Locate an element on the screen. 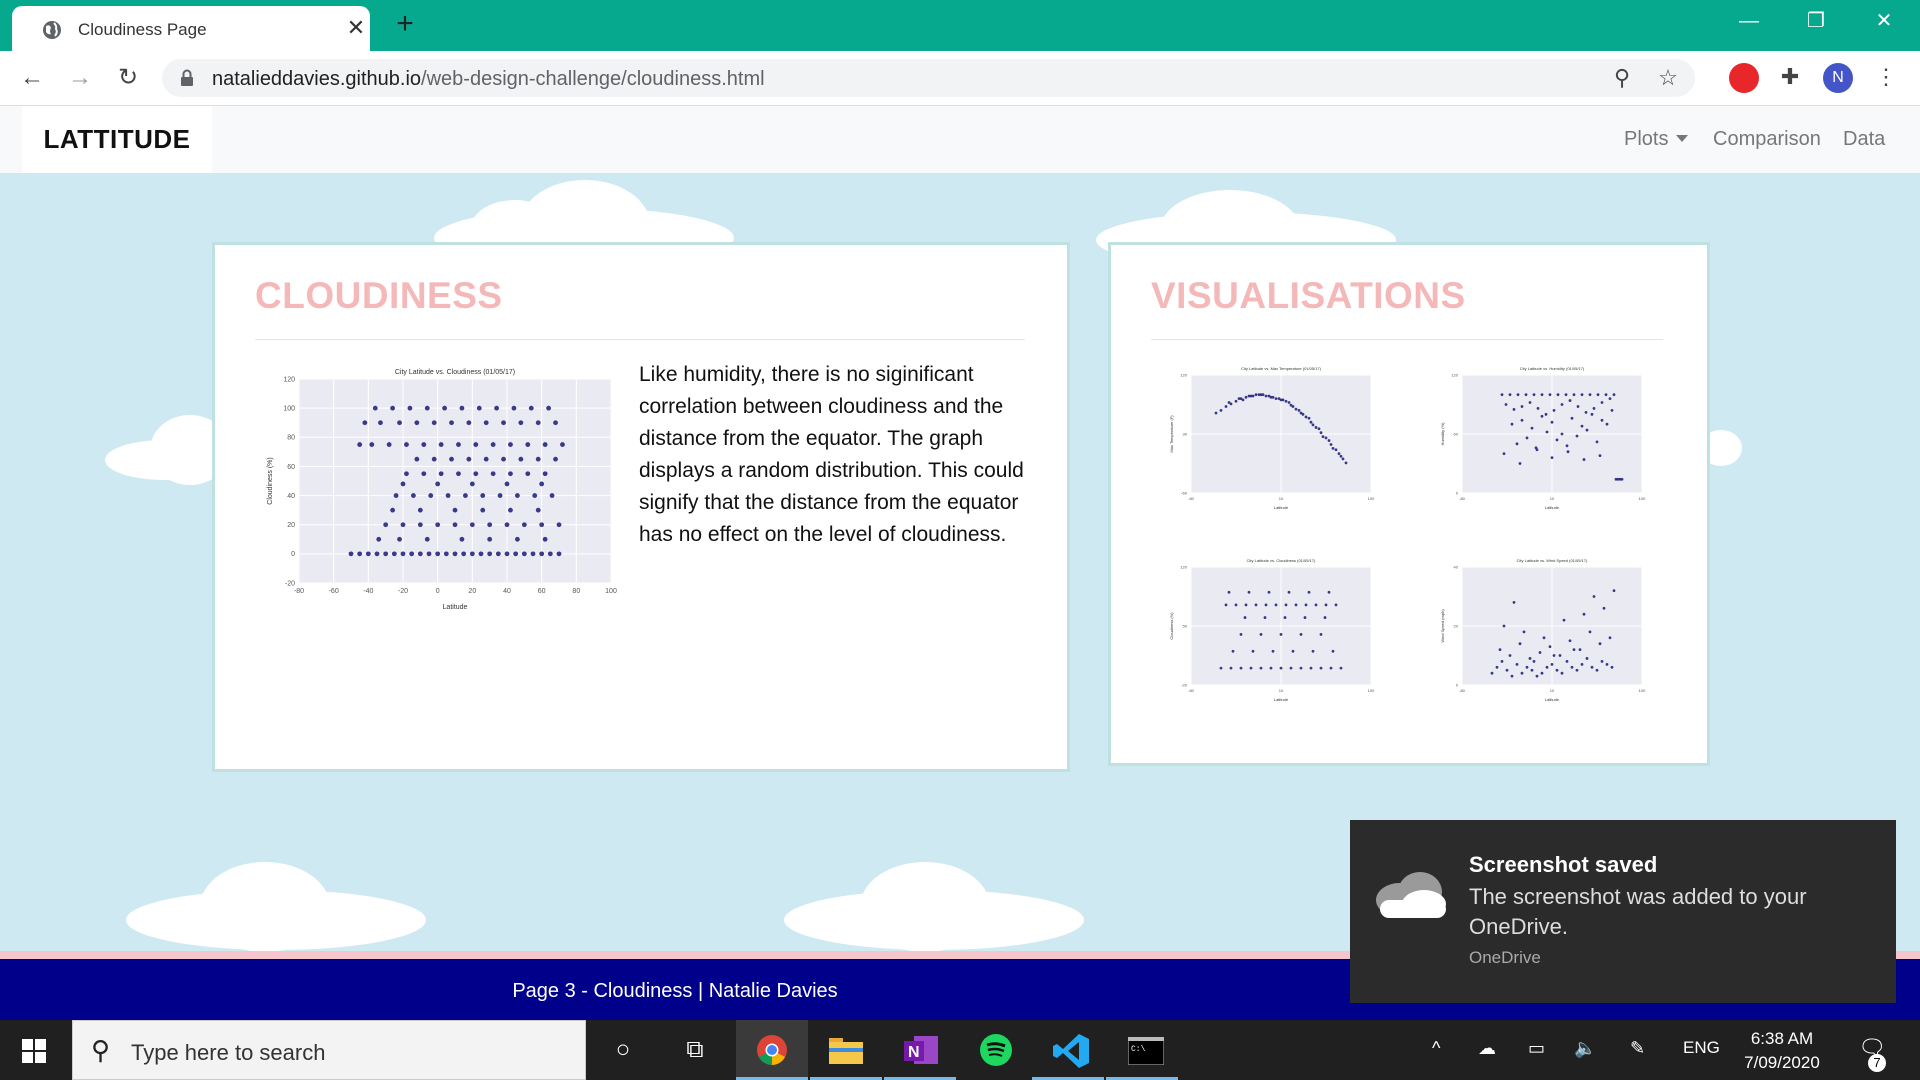 This screenshot has width=1920, height=1080. cortana-icon: ○ is located at coordinates (623, 1050).